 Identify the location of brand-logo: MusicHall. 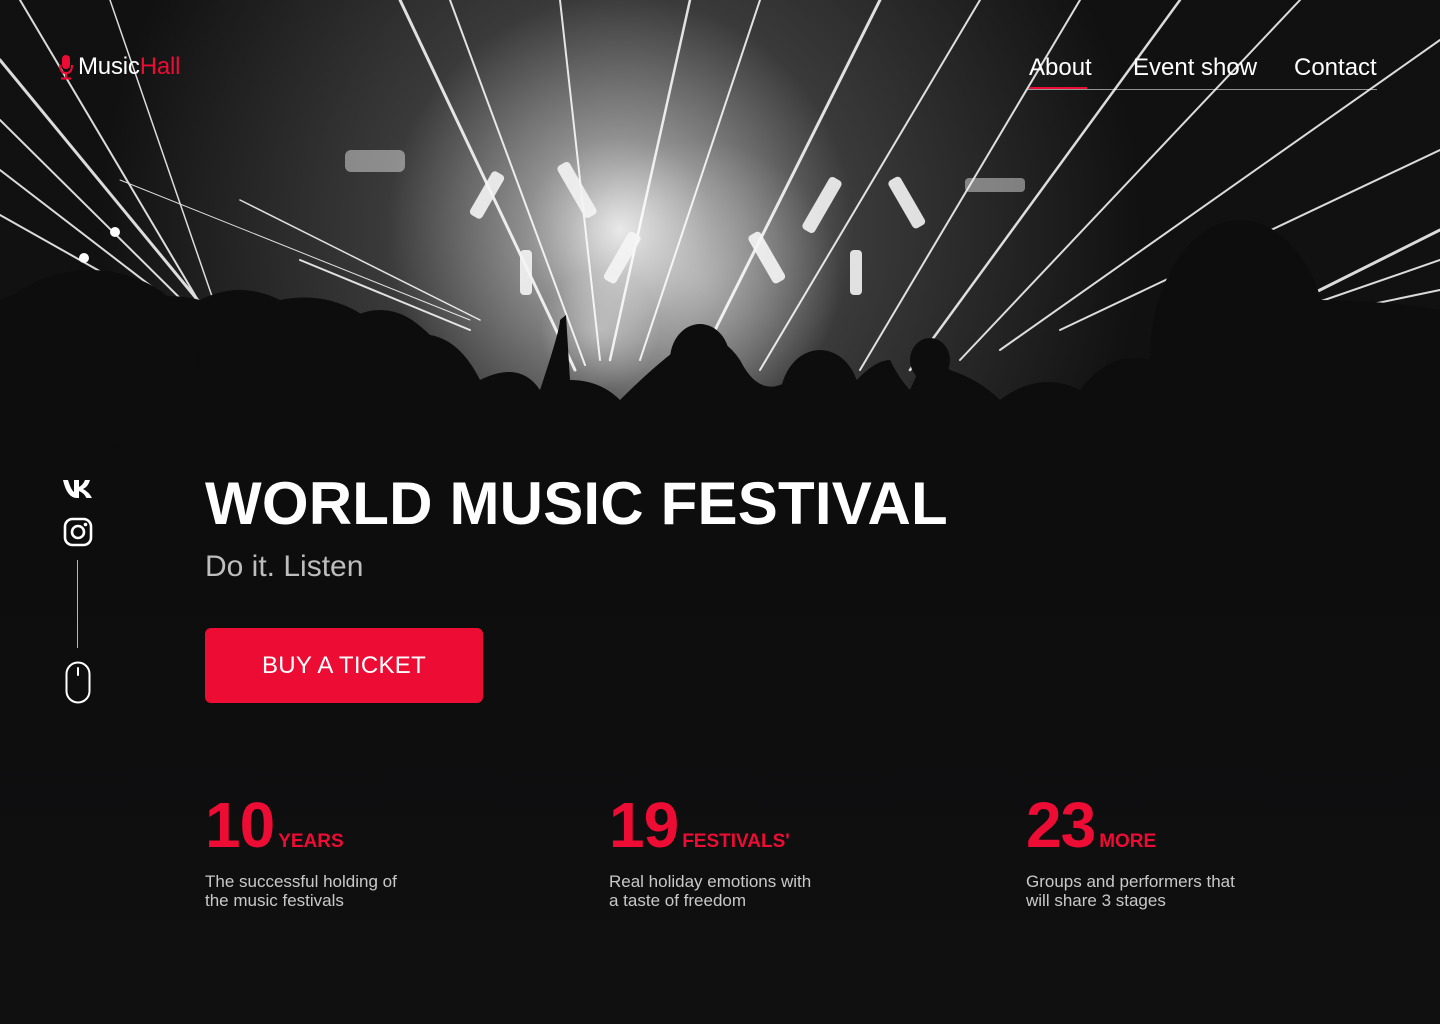
(119, 67).